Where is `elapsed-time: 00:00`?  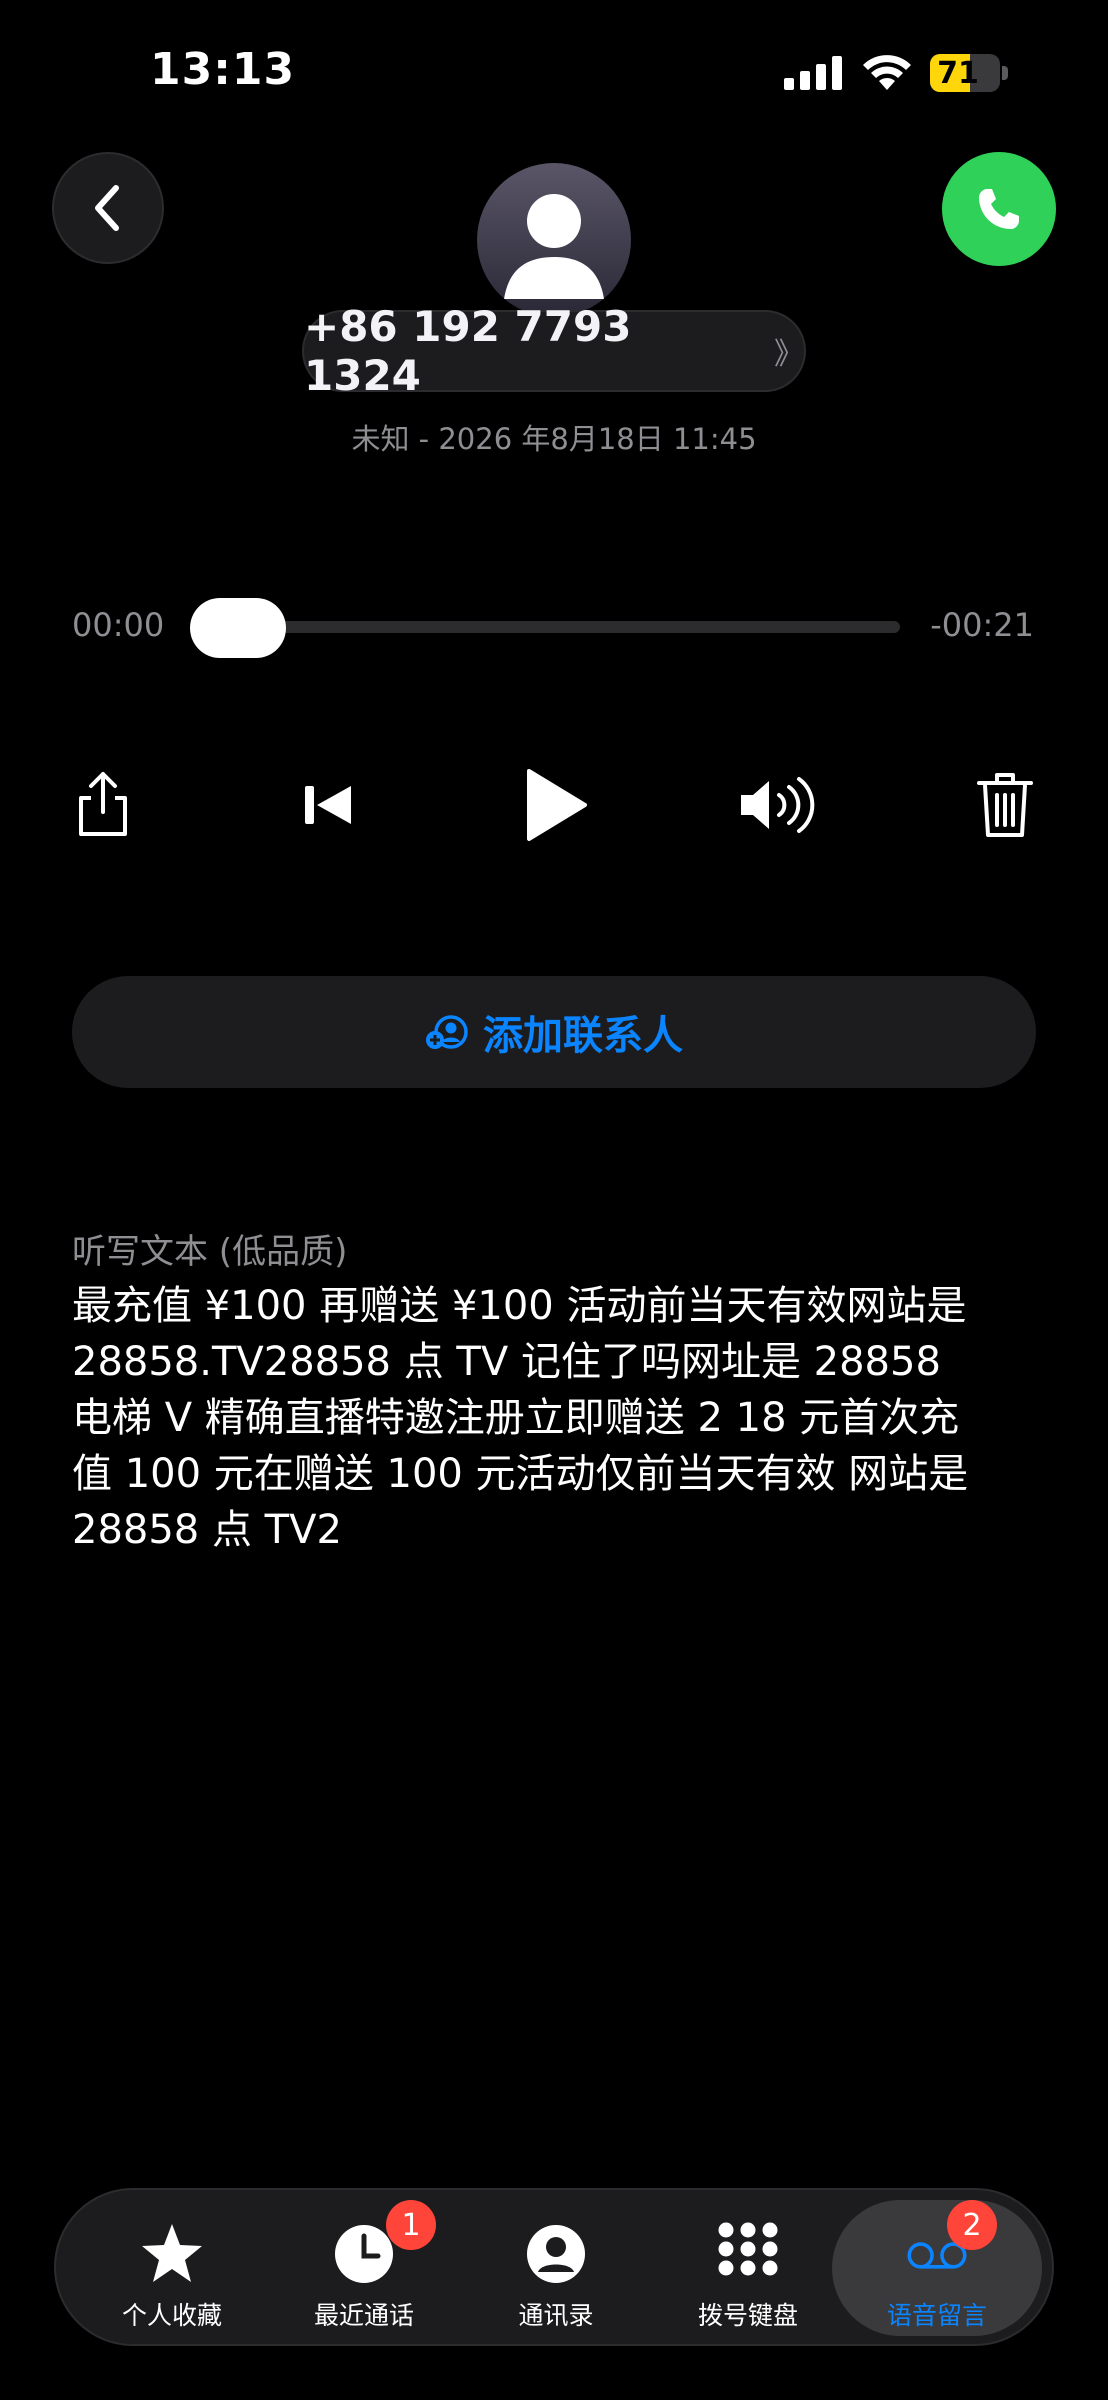
elapsed-time: 00:00 is located at coordinates (118, 625).